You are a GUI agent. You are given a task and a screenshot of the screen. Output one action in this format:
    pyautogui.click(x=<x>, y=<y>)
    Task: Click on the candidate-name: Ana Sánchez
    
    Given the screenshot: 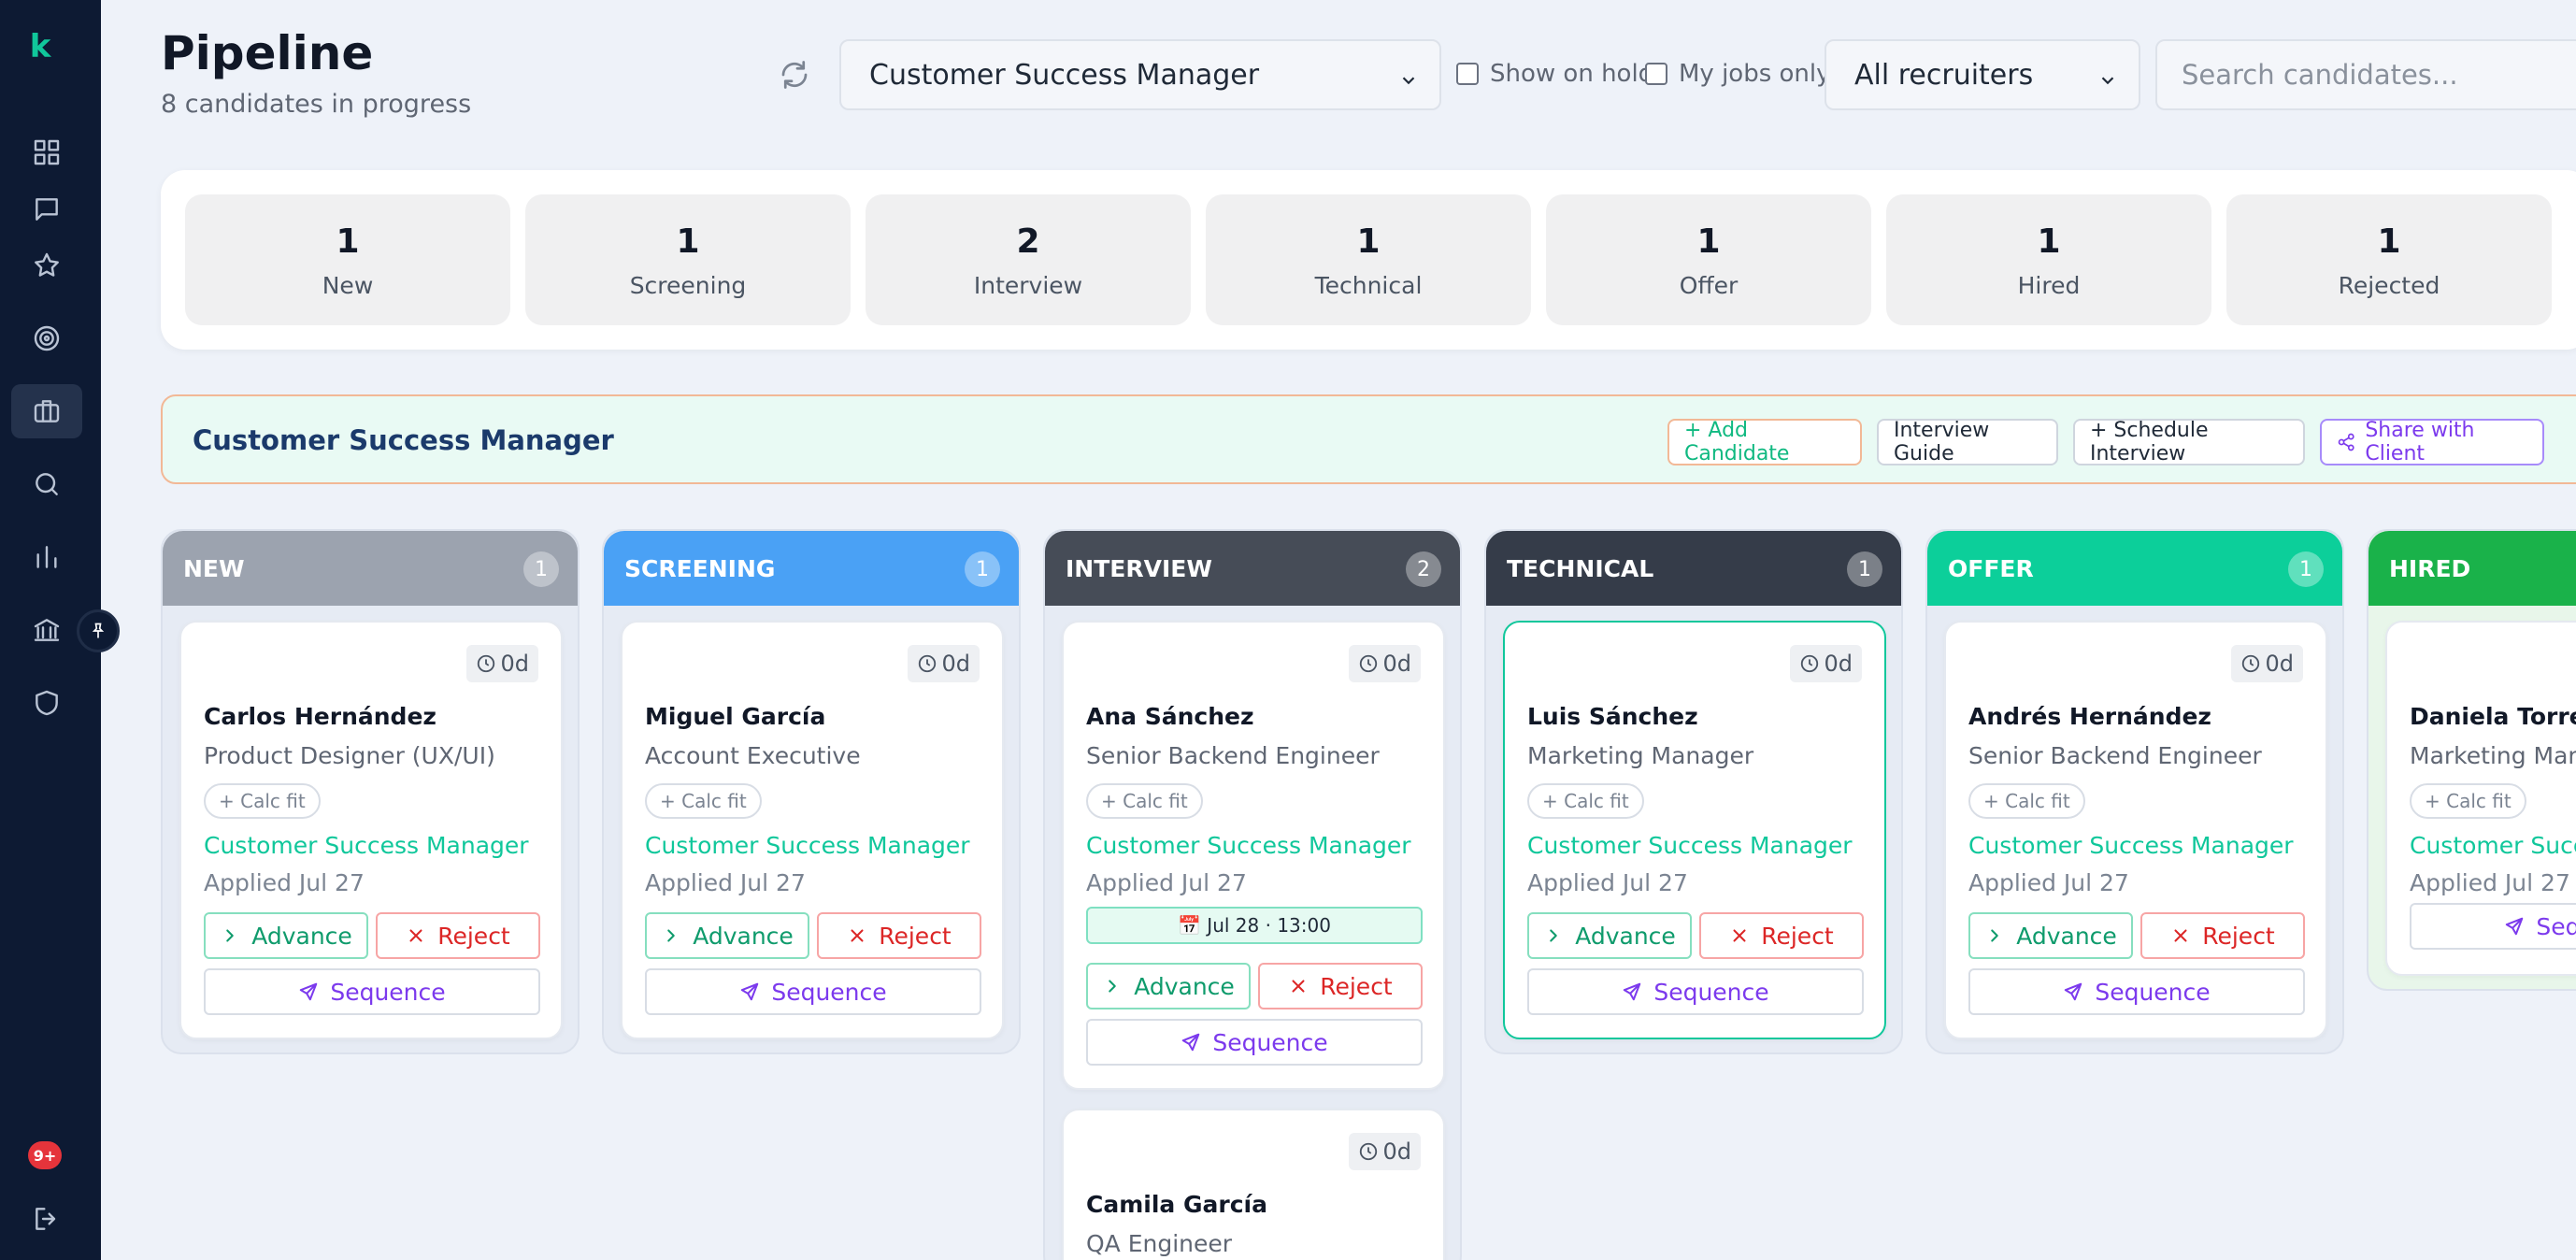 What is the action you would take?
    pyautogui.click(x=1170, y=716)
    